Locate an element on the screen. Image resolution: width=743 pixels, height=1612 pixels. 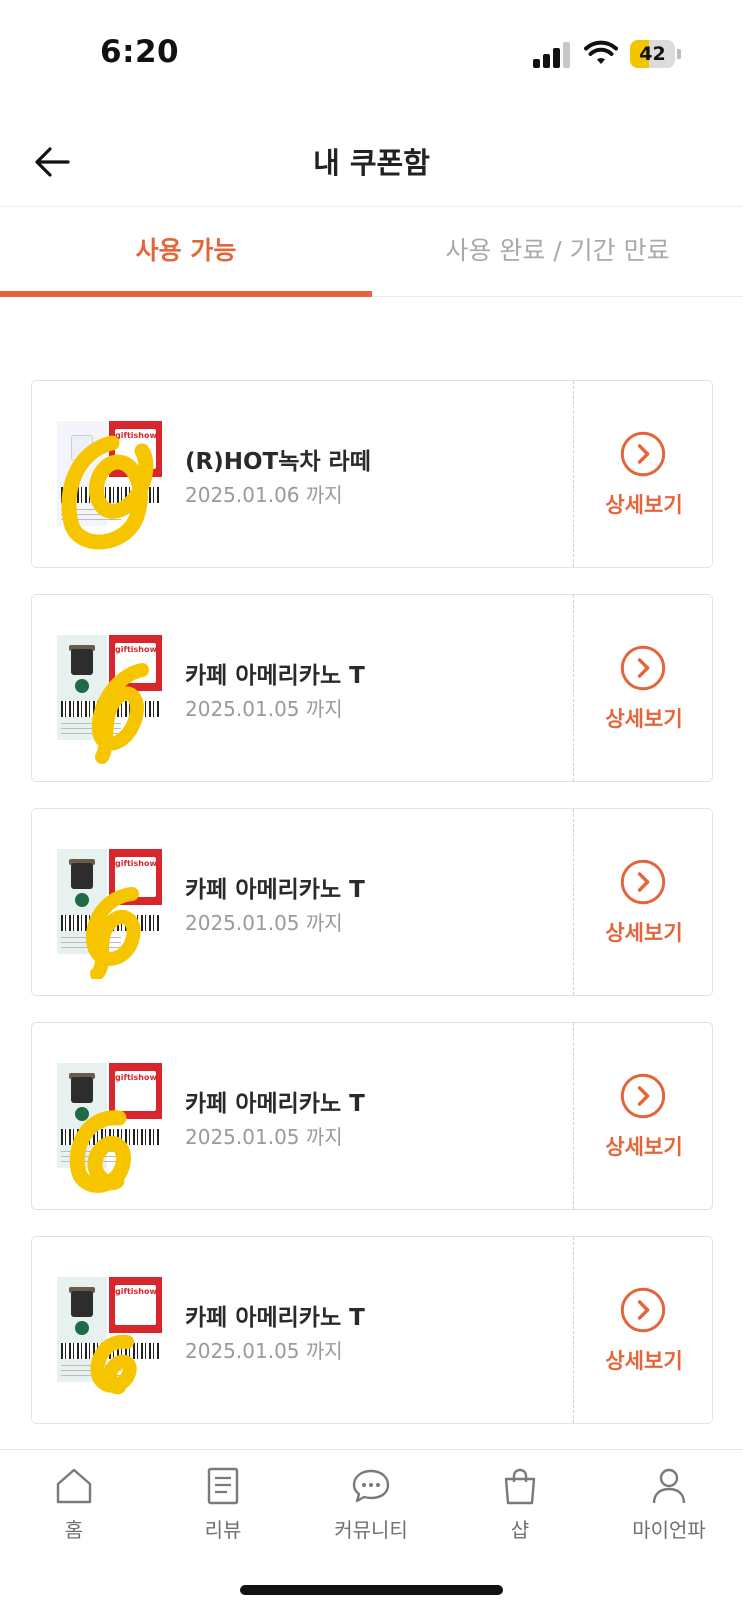
coupon-card: giftishow (R)HOT녹차 라떼 2025.01.06 까지 상세보기 is located at coordinates (372, 474).